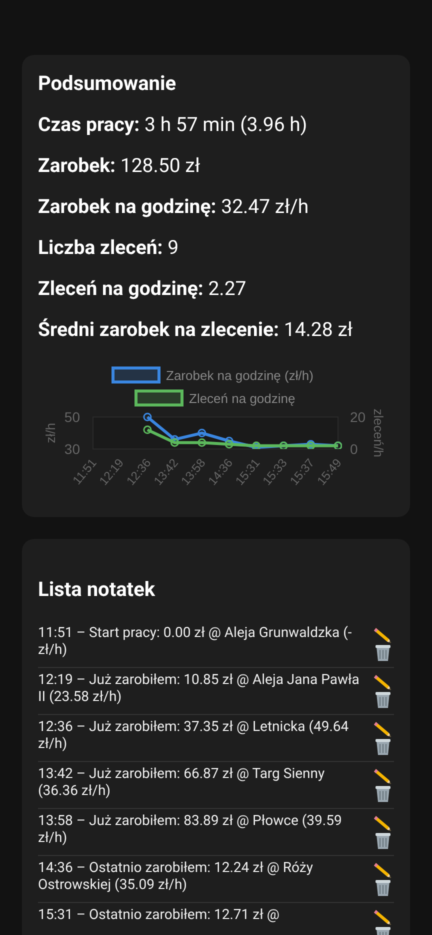 The image size is (432, 935). I want to click on legend-item: Zarobek na godzinę (zł/h), so click(213, 375).